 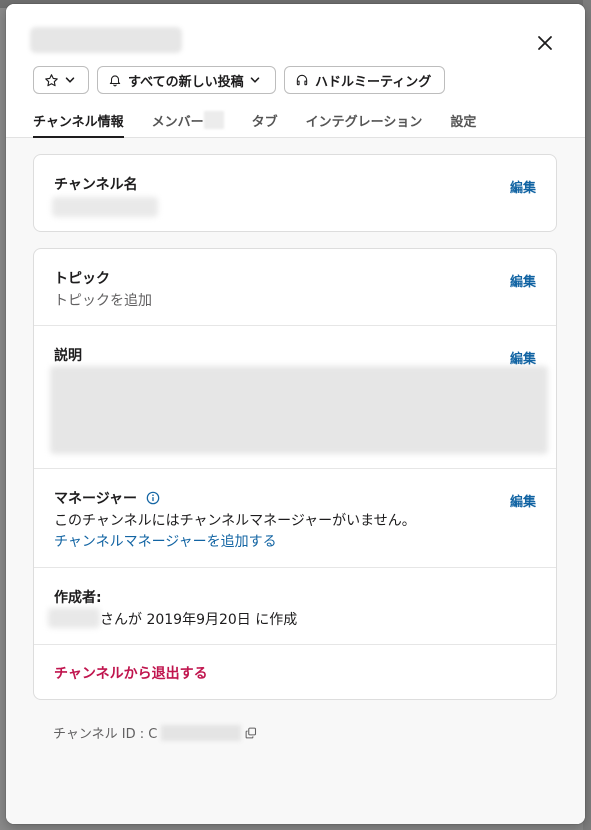 I want to click on tab-bar: チャンネル情報 メンバー タブ インテグレーション 設定, so click(x=268, y=124).